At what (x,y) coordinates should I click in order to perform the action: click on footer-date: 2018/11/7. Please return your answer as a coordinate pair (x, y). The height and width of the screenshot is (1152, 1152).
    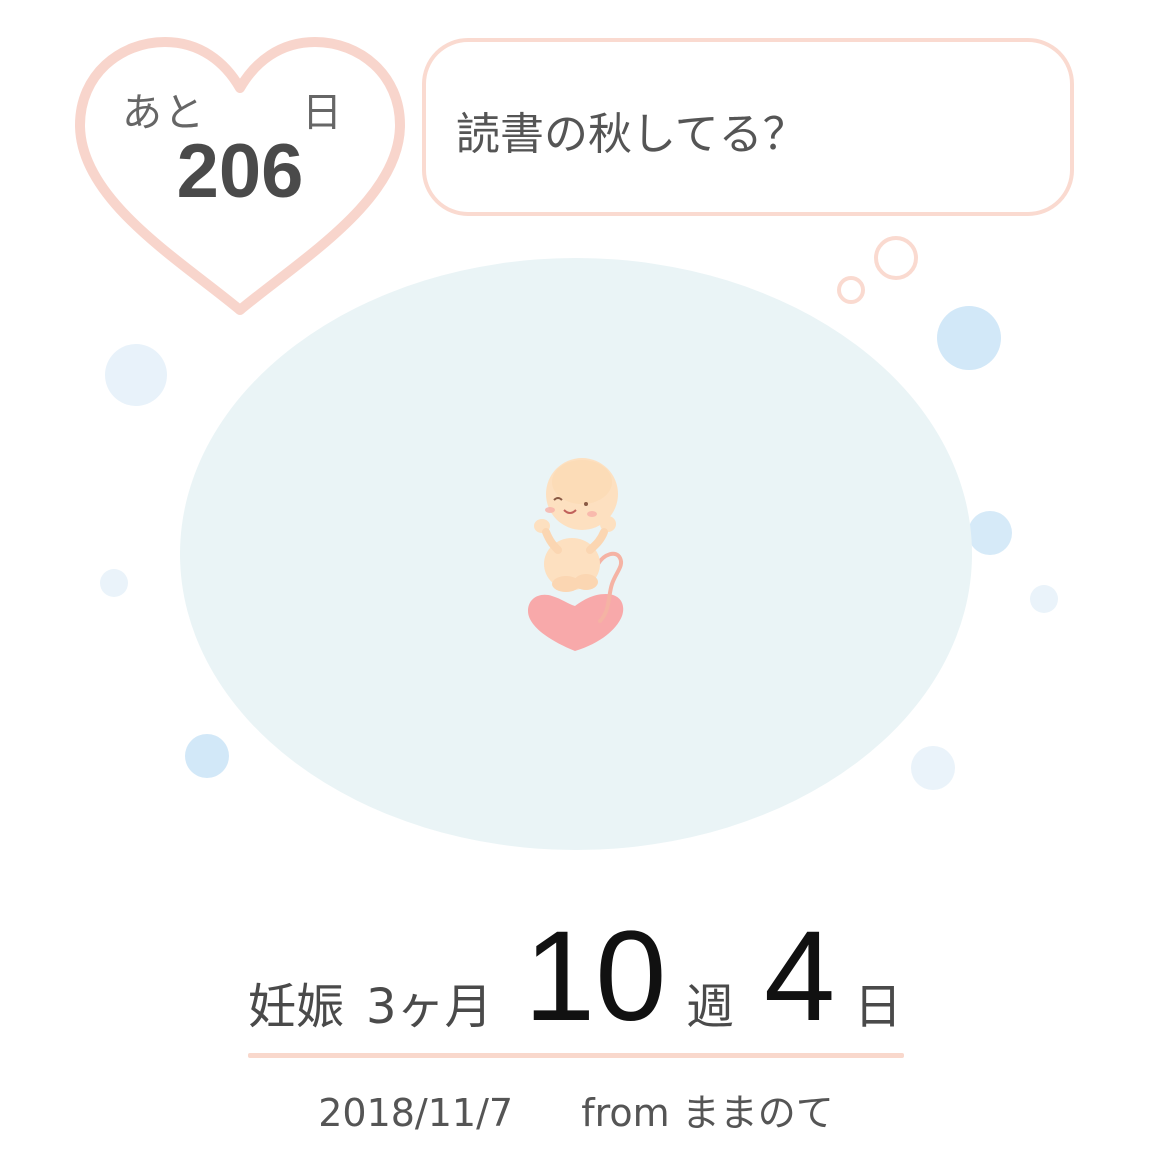
    Looking at the image, I should click on (416, 1113).